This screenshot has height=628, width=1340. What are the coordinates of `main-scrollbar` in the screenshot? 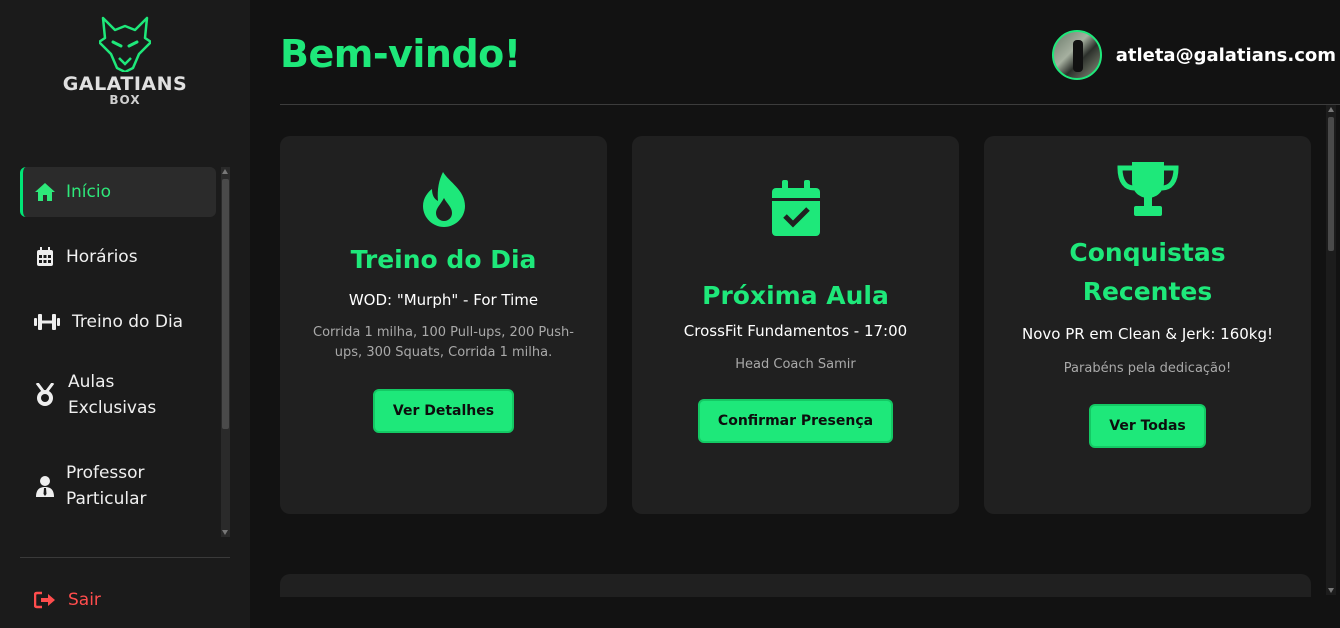 It's located at (1331, 350).